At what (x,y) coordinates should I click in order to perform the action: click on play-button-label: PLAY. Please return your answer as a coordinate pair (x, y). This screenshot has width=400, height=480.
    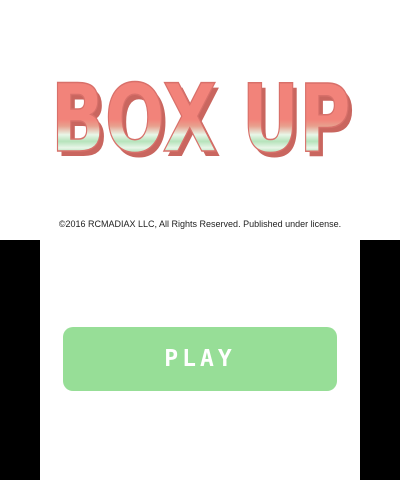
    Looking at the image, I should click on (200, 359).